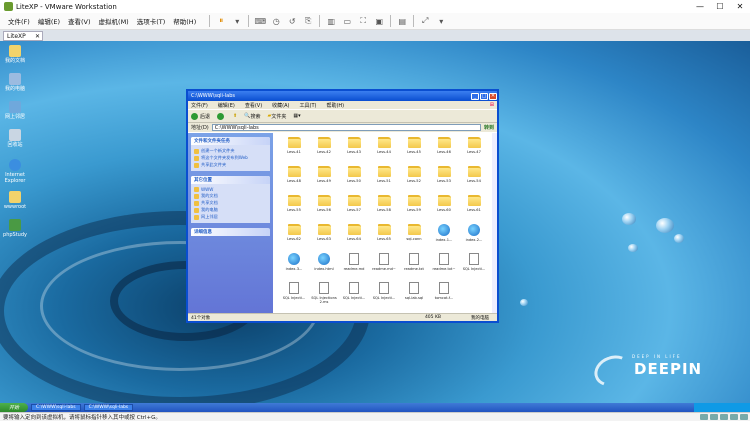 This screenshot has width=750, height=421. Describe the element at coordinates (230, 165) in the screenshot. I see `task-share-folder: 共享此文件夹` at that location.